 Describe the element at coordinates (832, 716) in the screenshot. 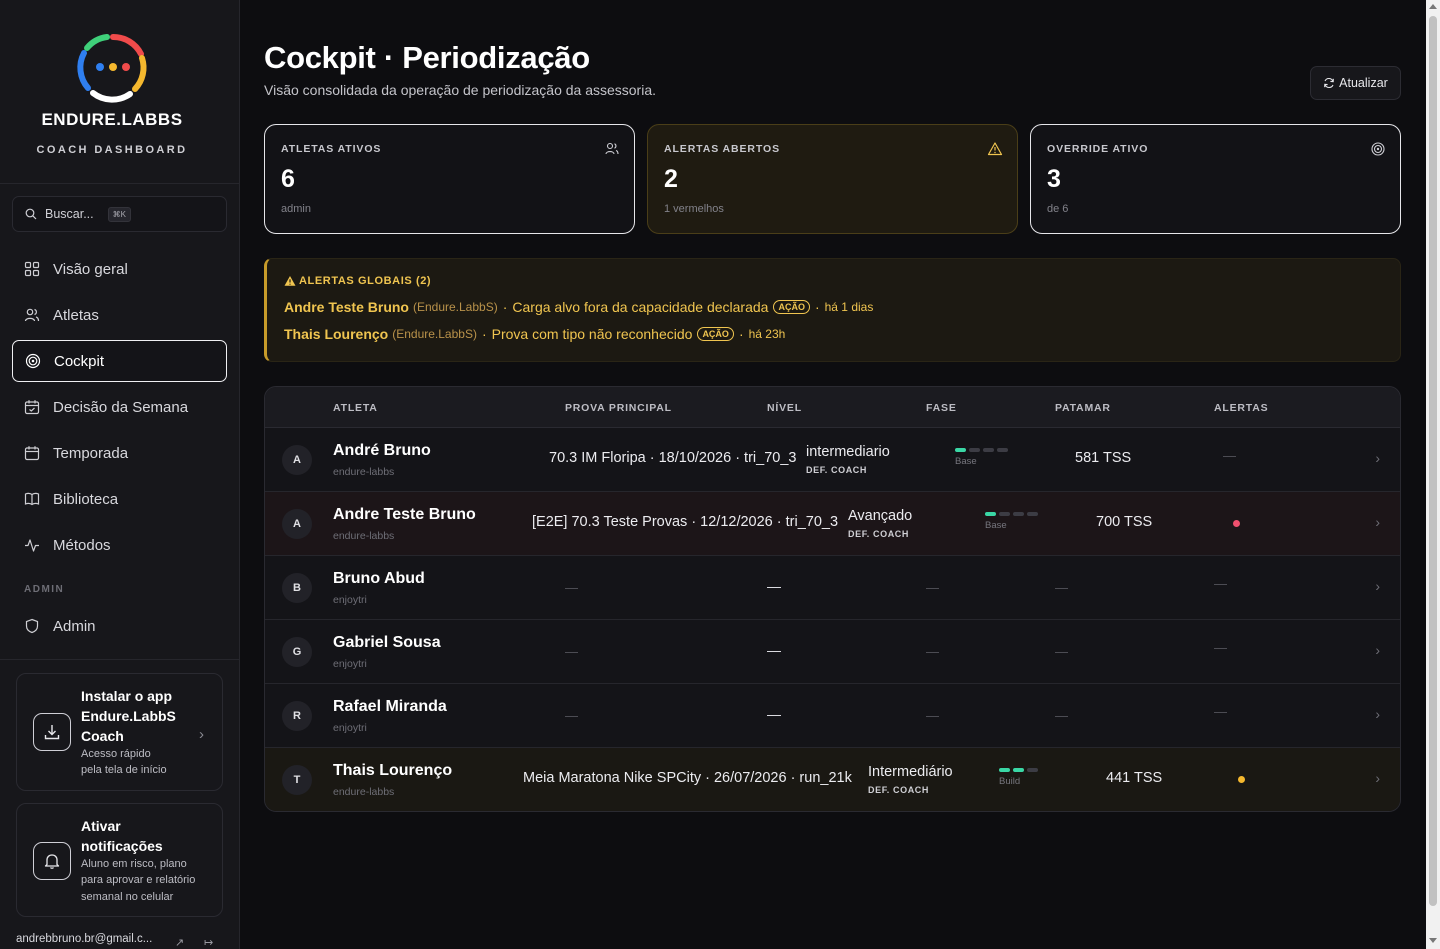

I see `table-row: R Rafael Miranda enjoytri — — — — — ›` at that location.